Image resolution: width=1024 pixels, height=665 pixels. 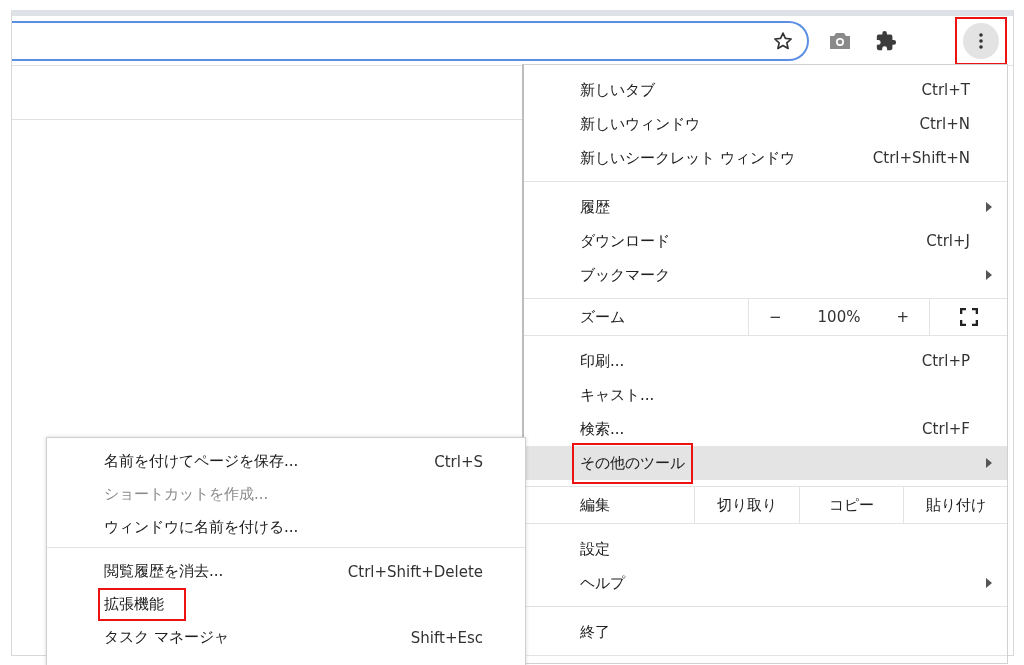 I want to click on menu-item: 新しいウィンドウ Ctrl+N, so click(x=765, y=124).